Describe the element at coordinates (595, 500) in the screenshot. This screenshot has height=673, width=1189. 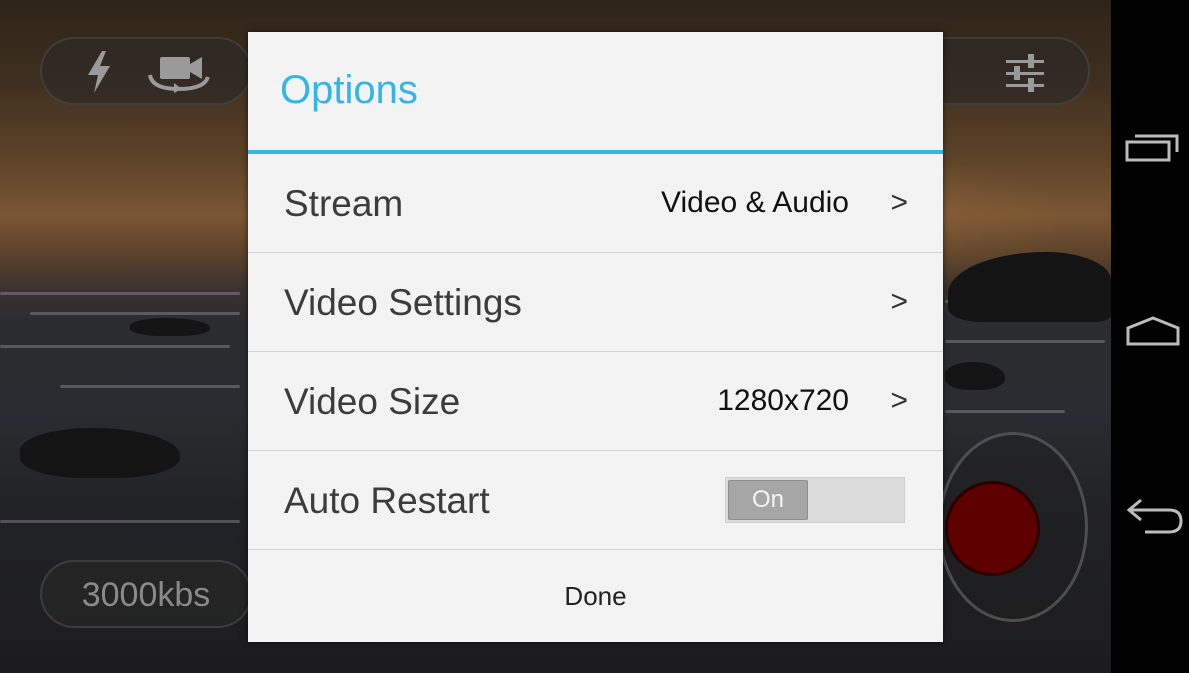
I see `option-row-auto-restart: Auto Restart On` at that location.